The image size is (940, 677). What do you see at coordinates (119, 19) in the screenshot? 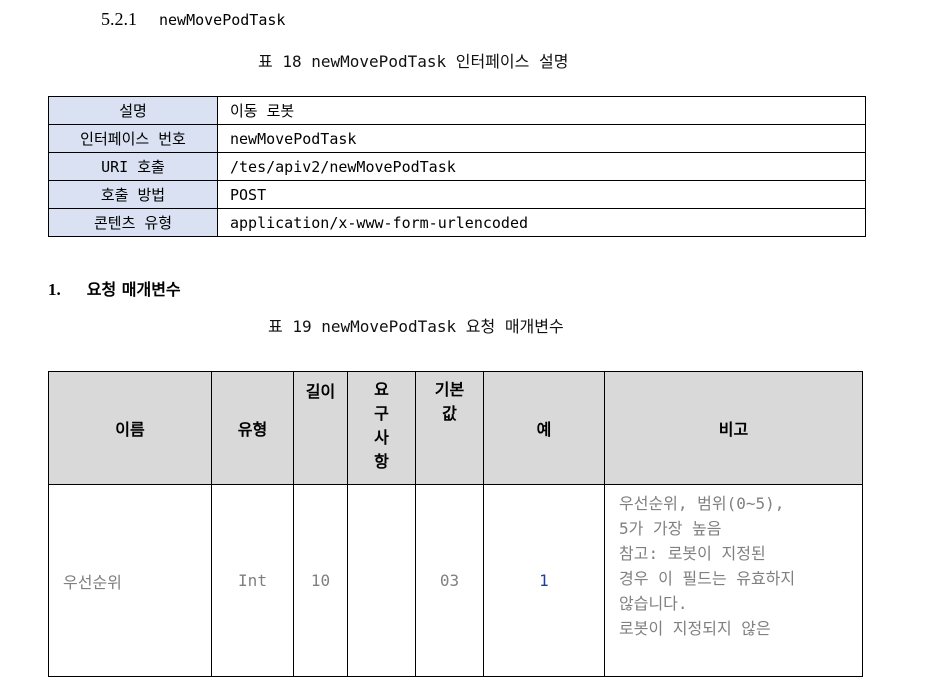
I see `section-number: 5.2.1` at bounding box center [119, 19].